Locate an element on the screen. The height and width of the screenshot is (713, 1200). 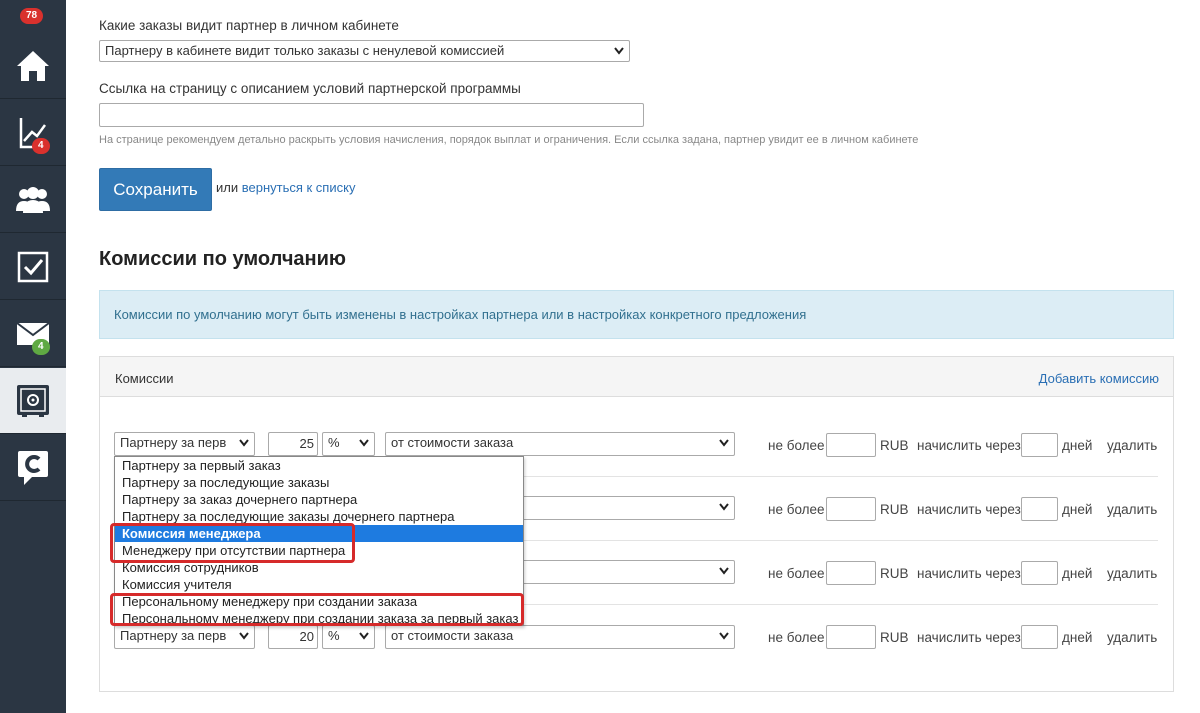
sidebar: 78 4 4 is located at coordinates (33, 356).